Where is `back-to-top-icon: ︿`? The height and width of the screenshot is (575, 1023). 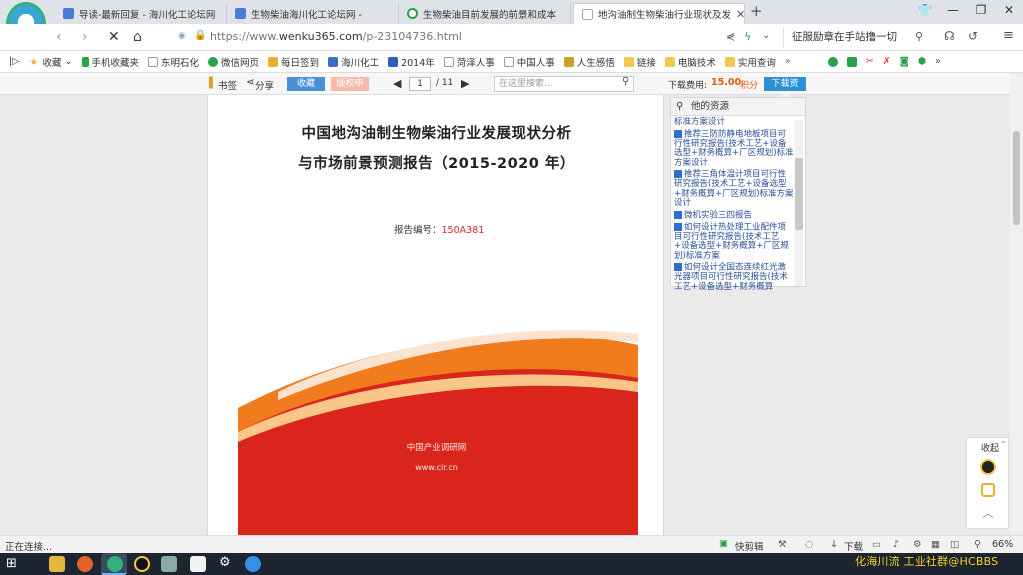 back-to-top-icon: ︿ is located at coordinates (988, 512).